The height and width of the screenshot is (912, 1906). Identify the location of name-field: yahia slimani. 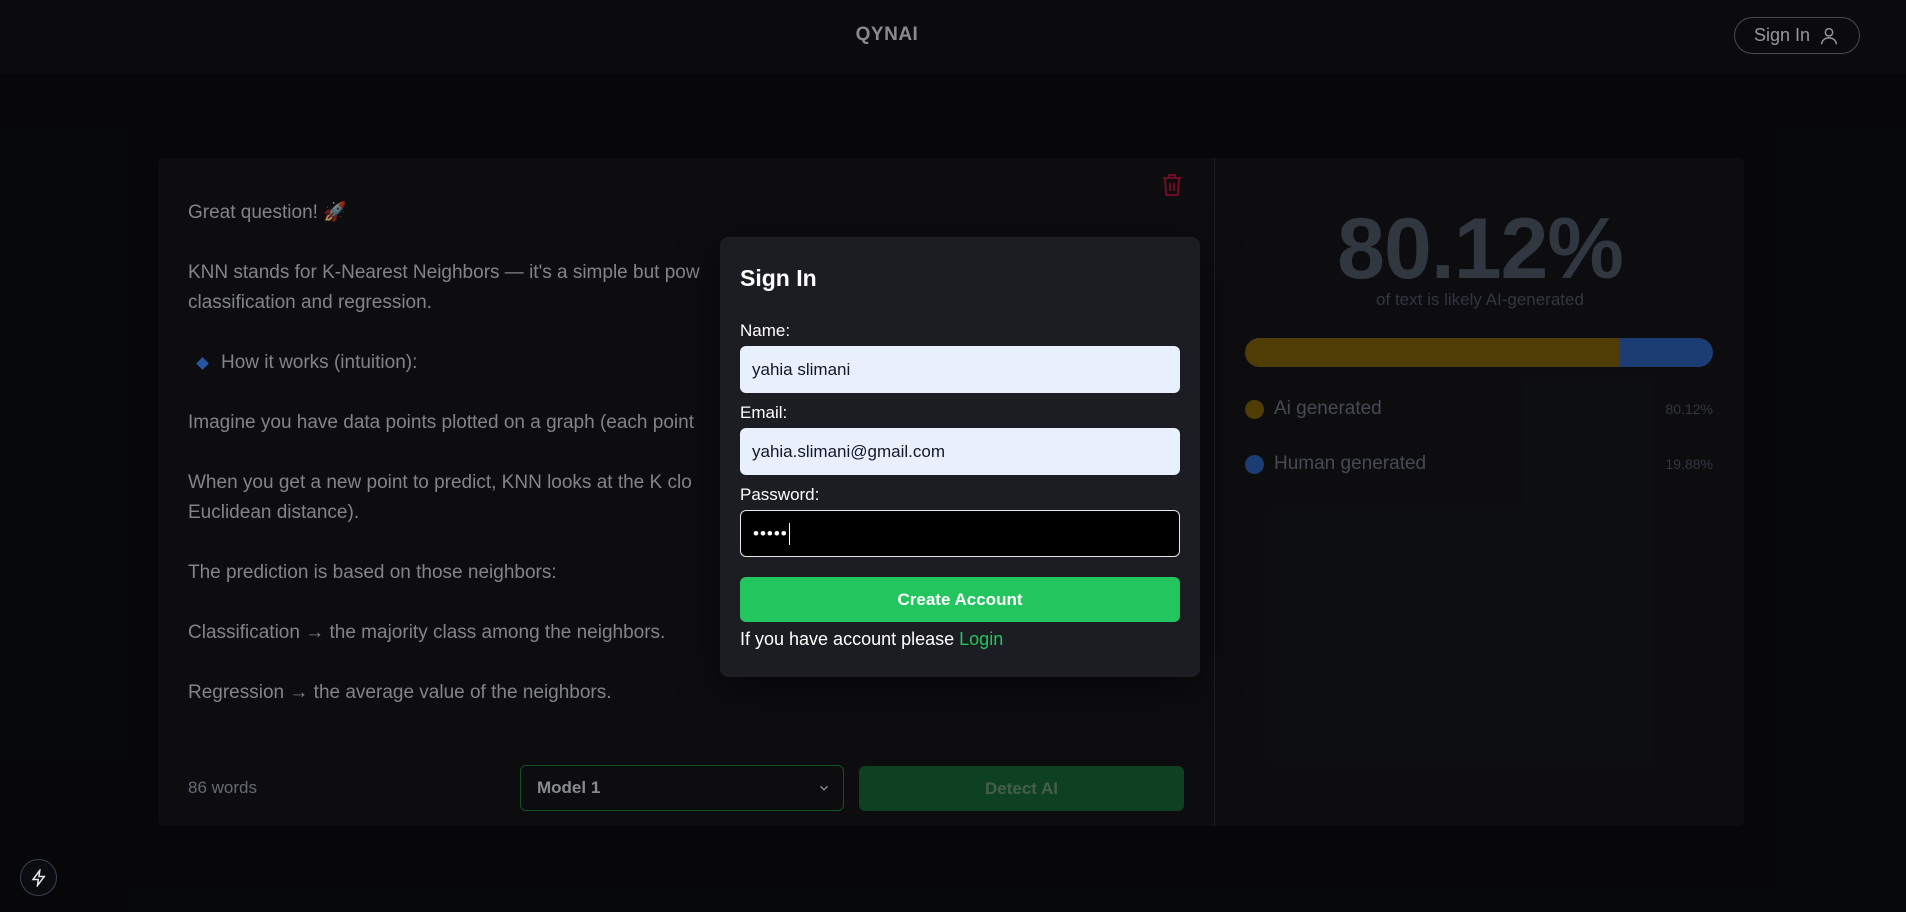
(960, 369).